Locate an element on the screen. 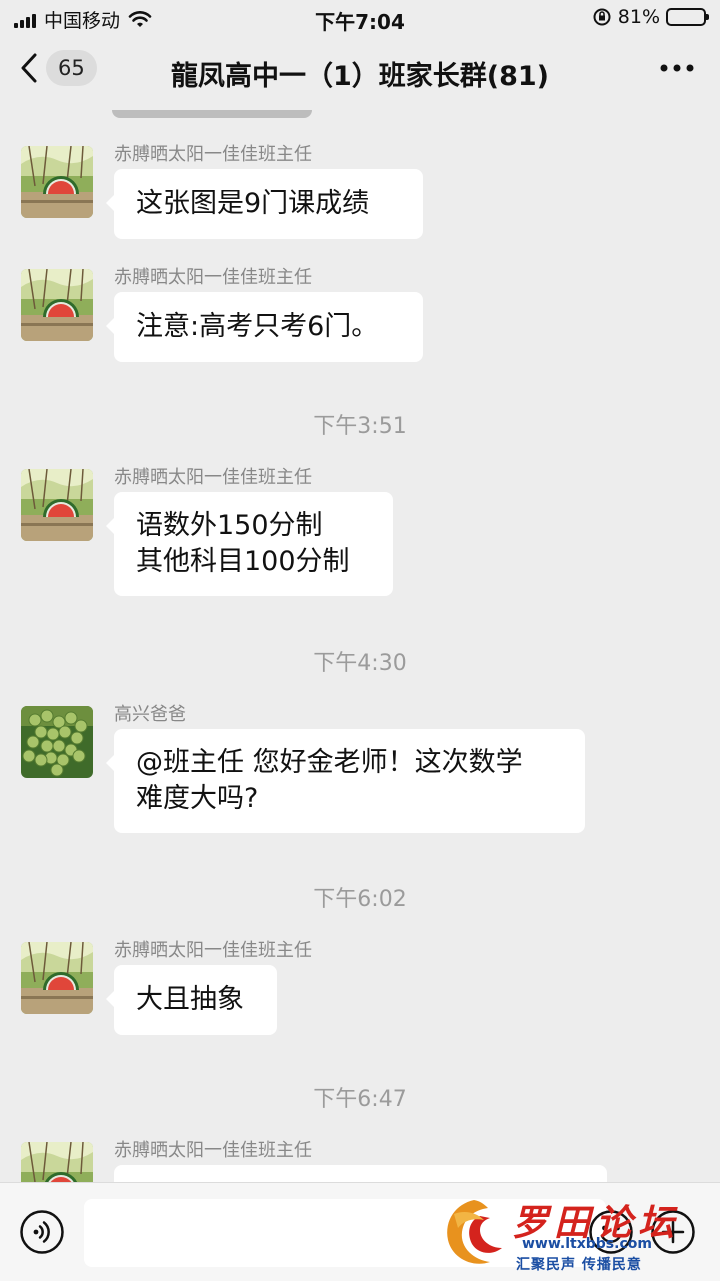  message-bubble is located at coordinates (360, 1173).